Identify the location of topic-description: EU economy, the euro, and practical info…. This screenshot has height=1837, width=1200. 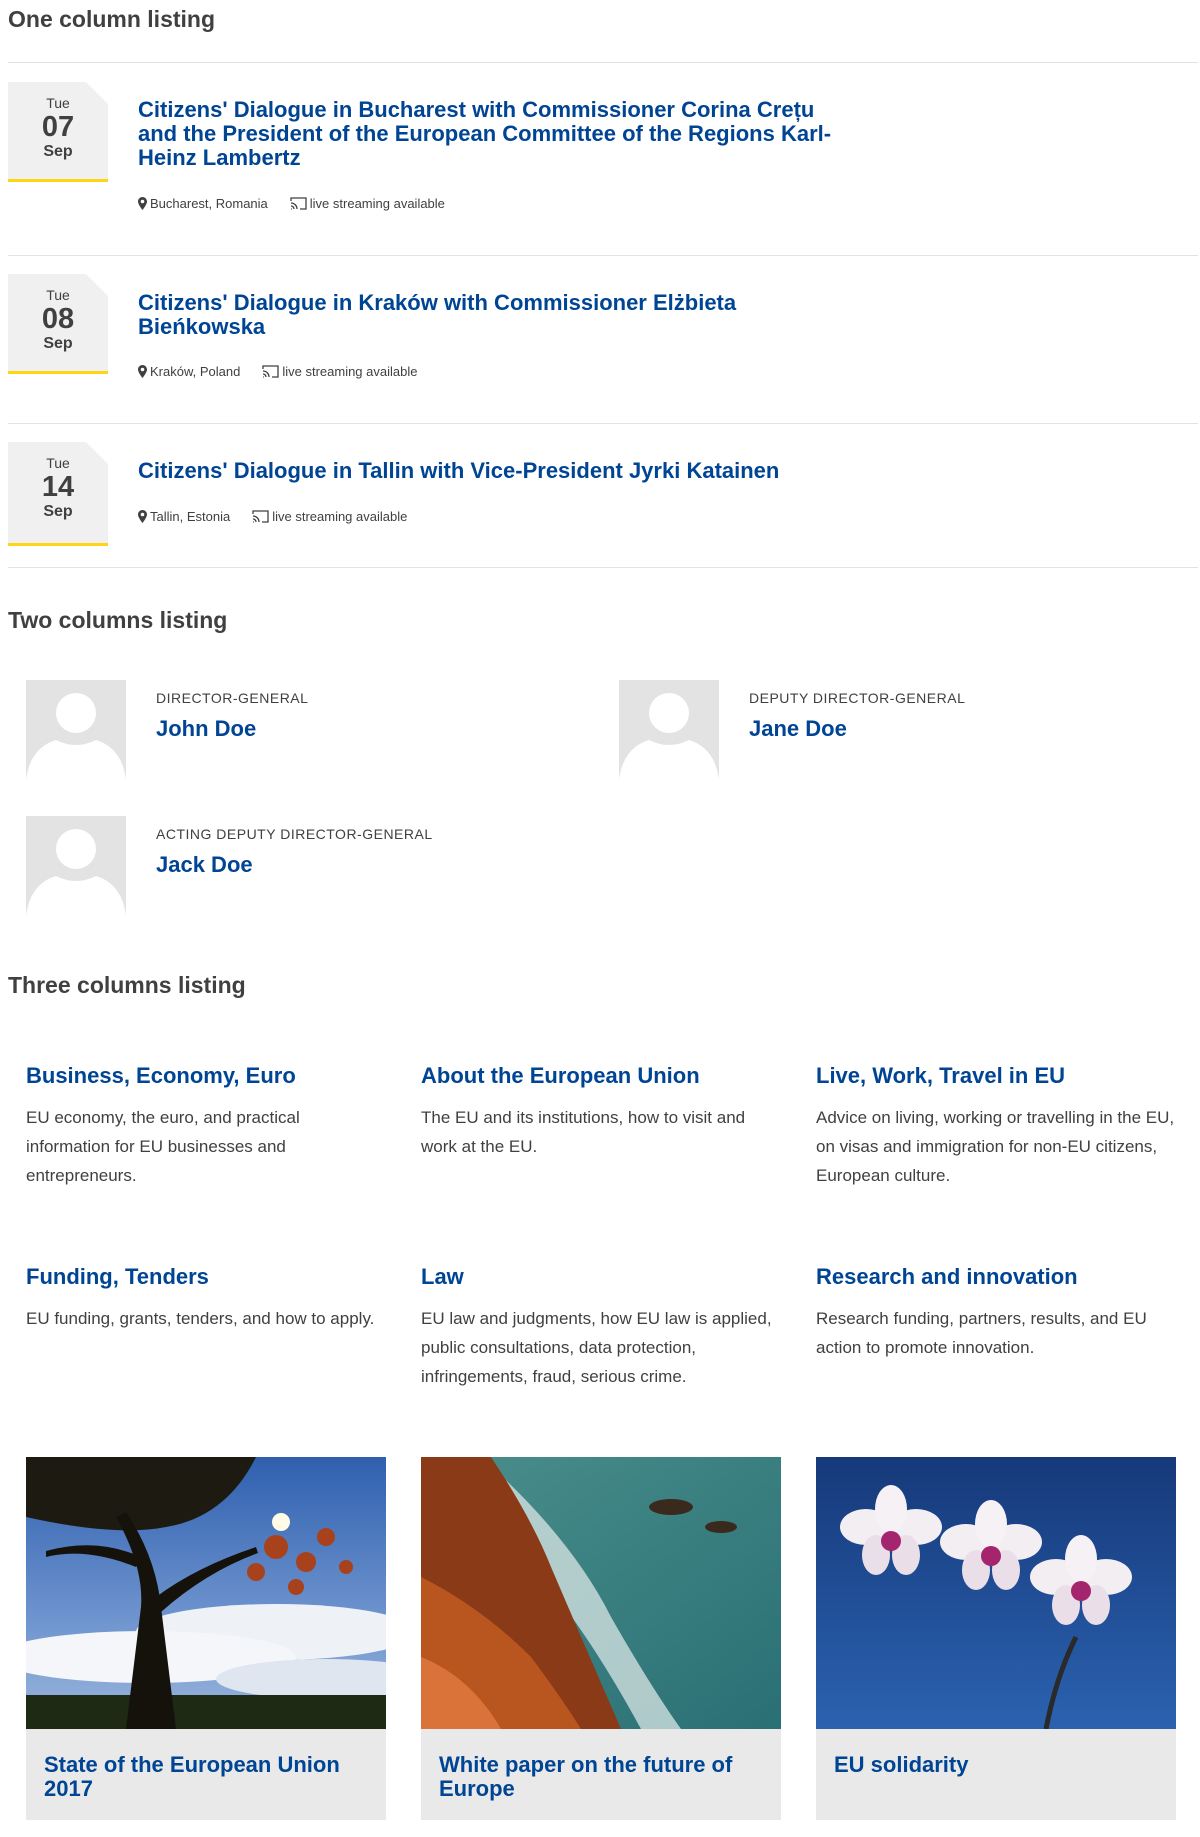
(163, 1146).